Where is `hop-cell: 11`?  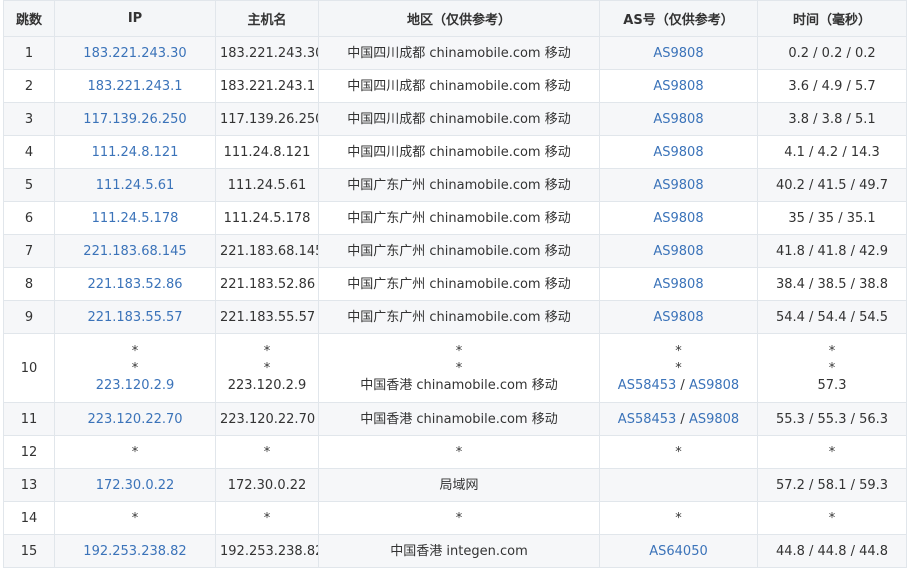
hop-cell: 11 is located at coordinates (29, 419).